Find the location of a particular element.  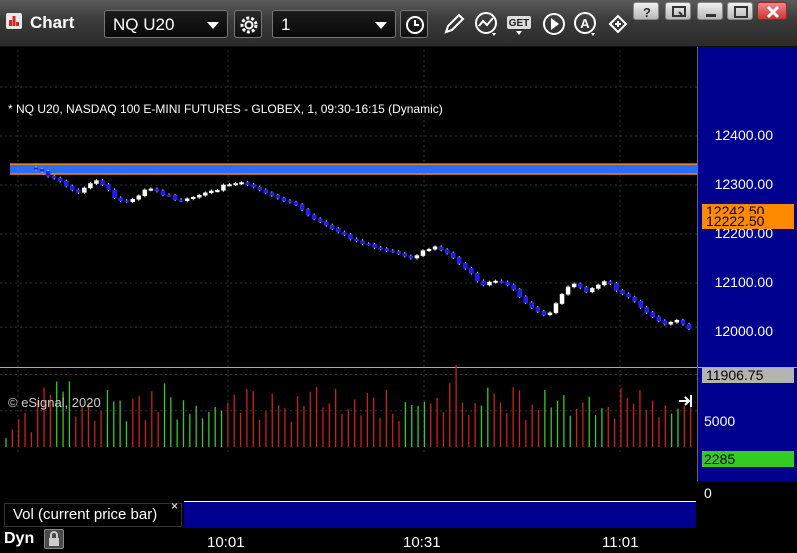

lock-icon is located at coordinates (54, 539).